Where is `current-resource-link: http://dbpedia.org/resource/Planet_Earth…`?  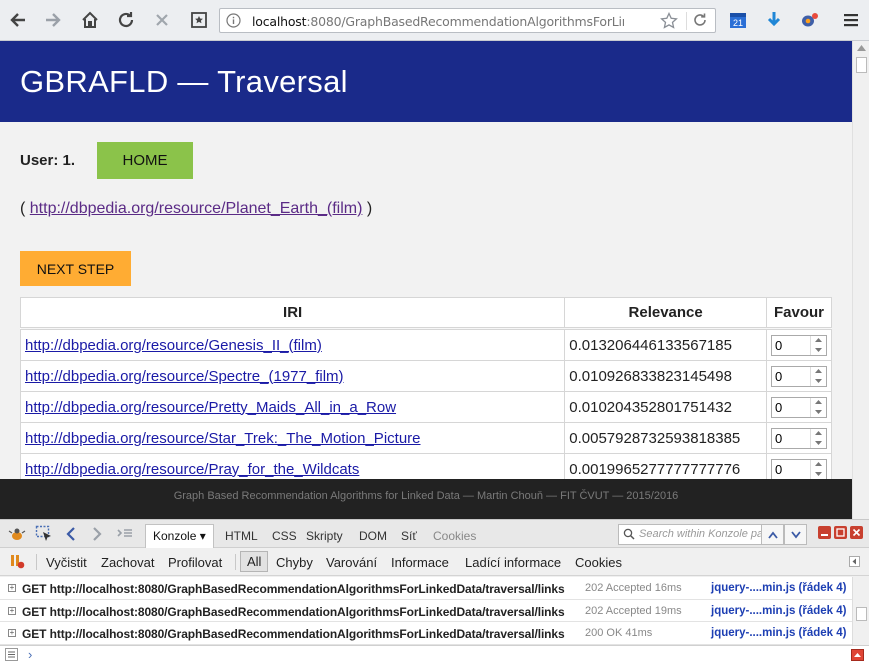
current-resource-link: http://dbpedia.org/resource/Planet_Earth… is located at coordinates (196, 208).